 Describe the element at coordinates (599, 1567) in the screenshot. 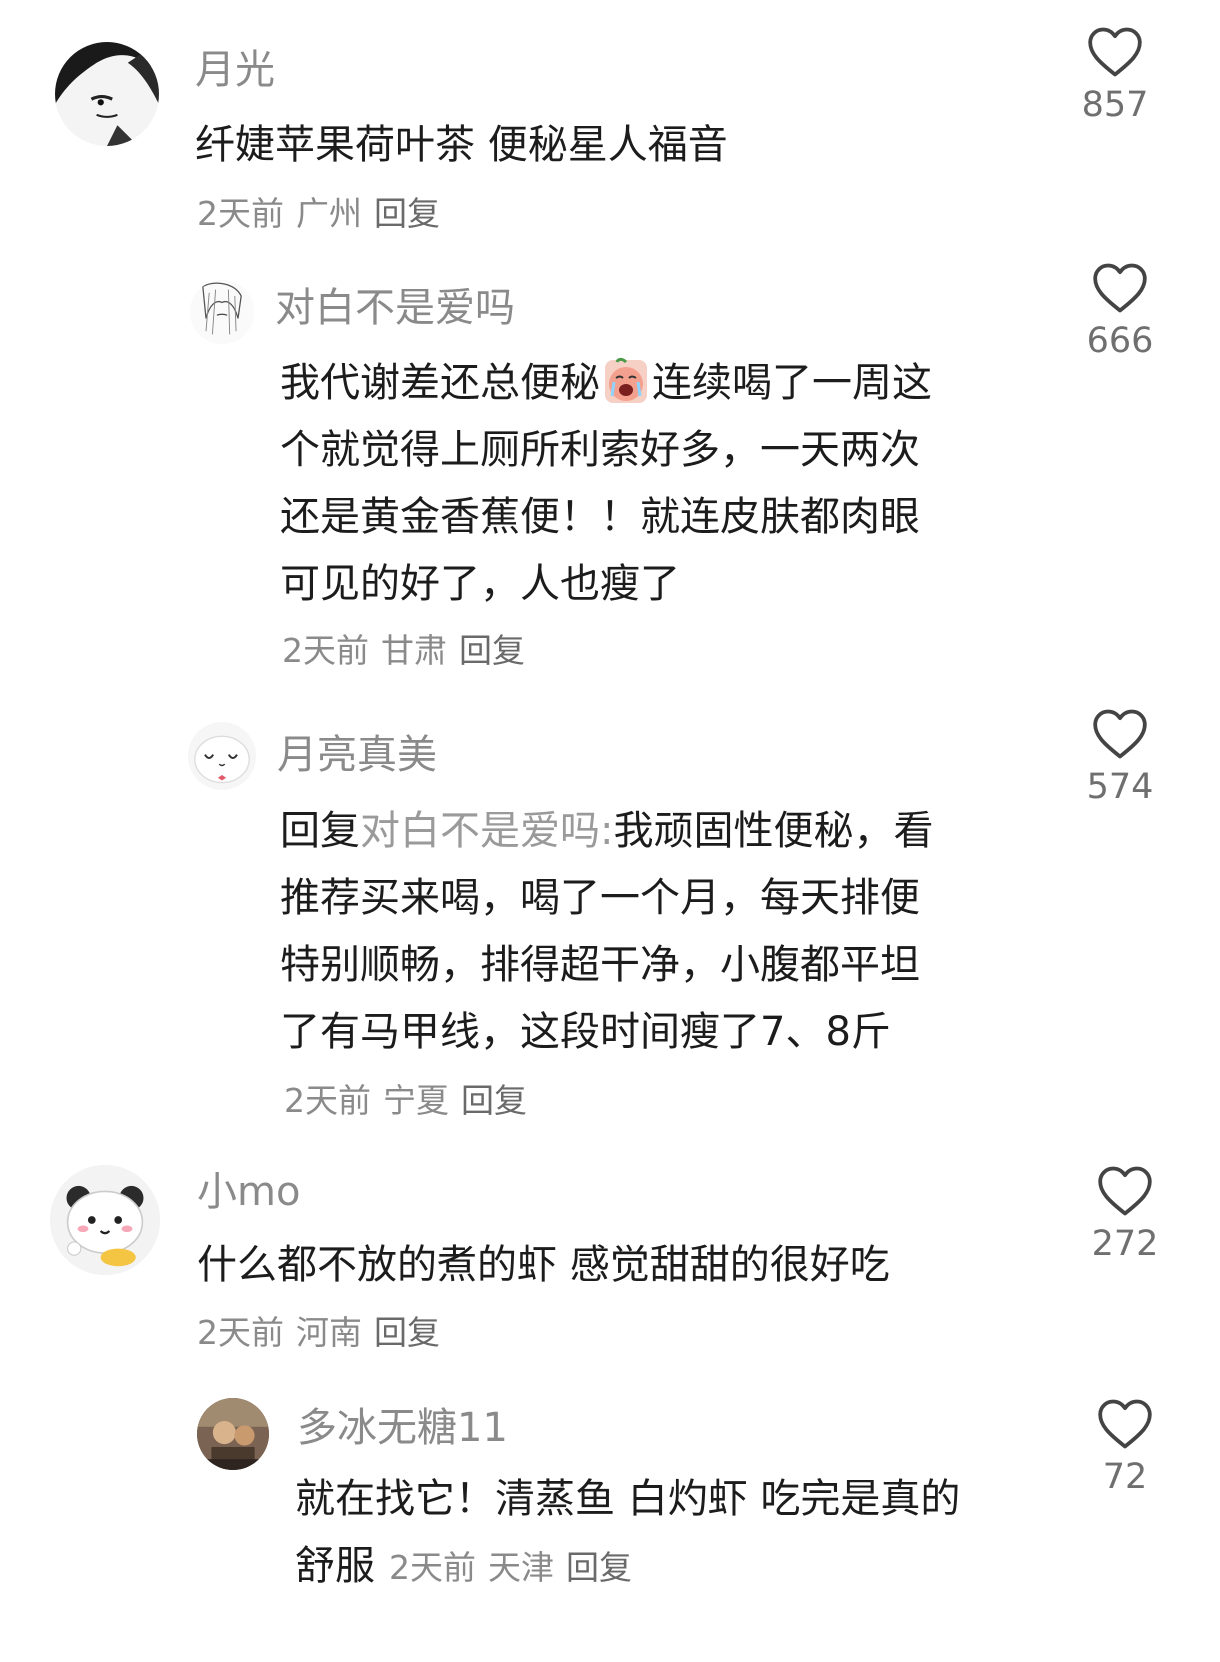

I see `reply-button: 回复` at that location.